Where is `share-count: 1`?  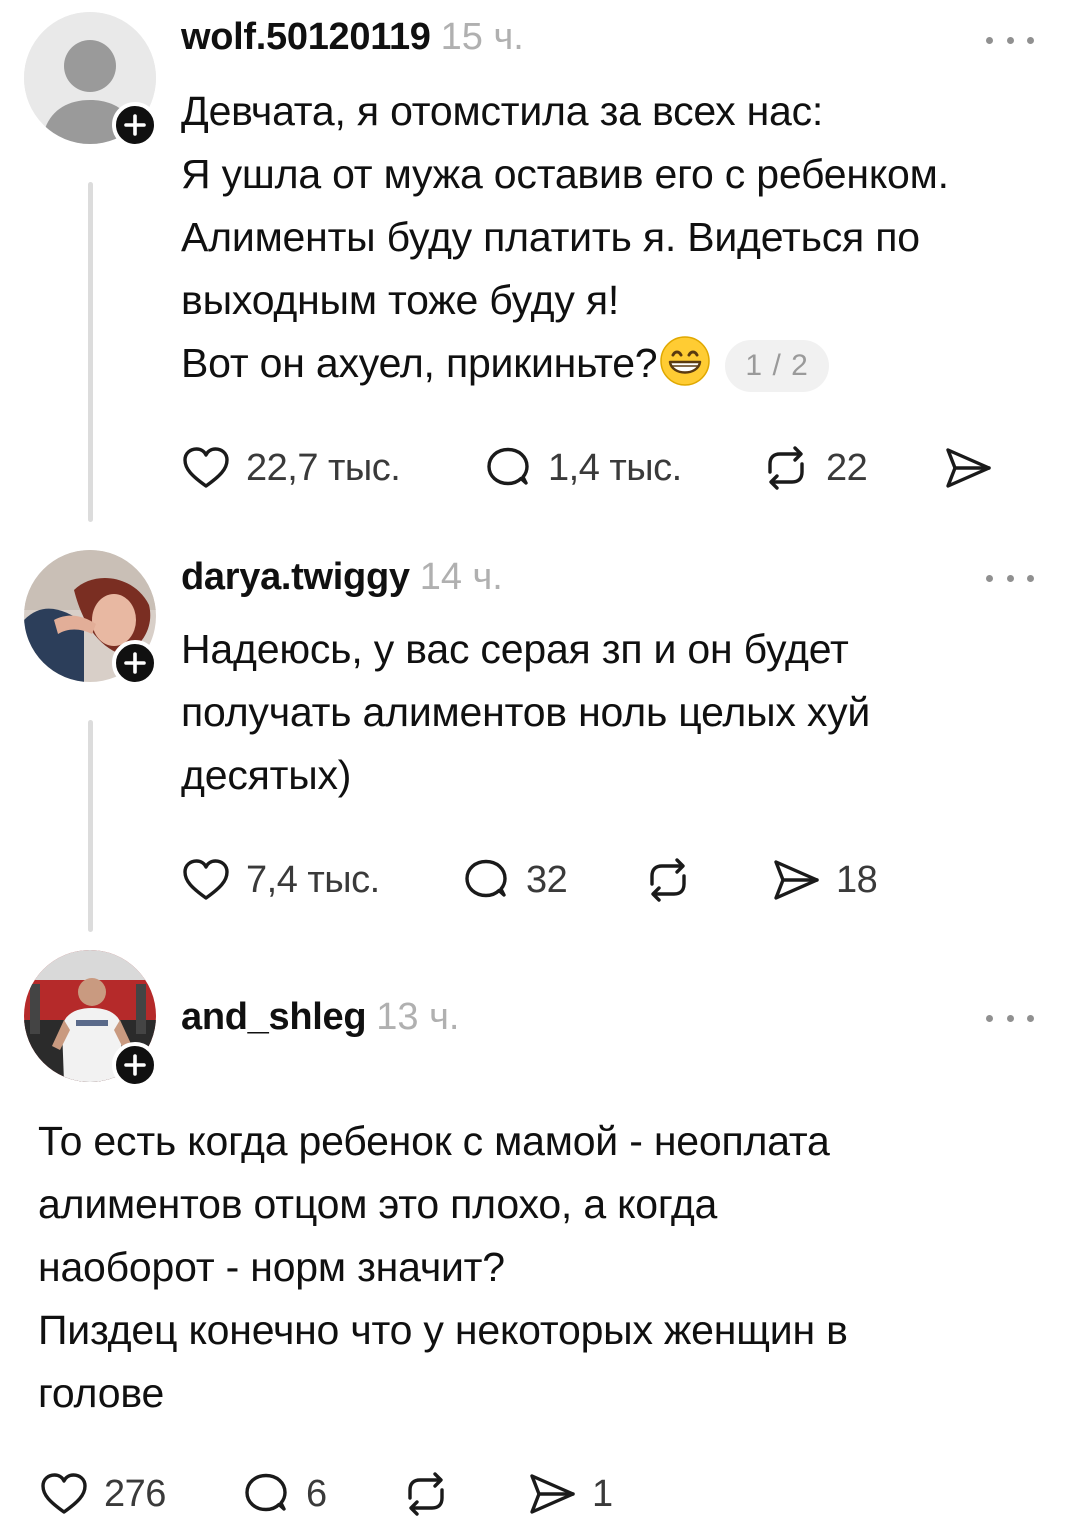
share-count: 1 is located at coordinates (602, 1493).